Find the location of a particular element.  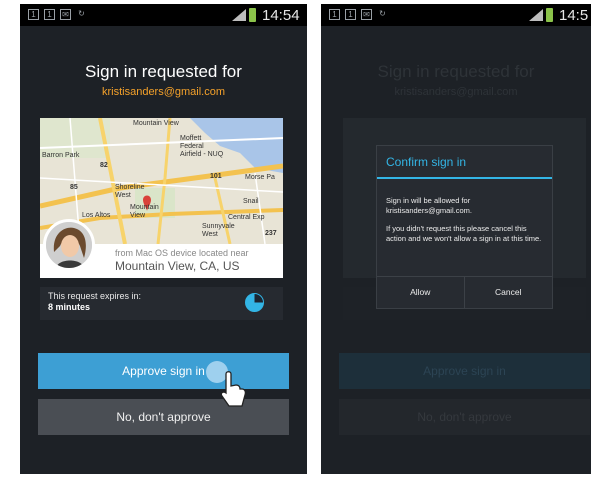

clock: 14:5 is located at coordinates (574, 15).